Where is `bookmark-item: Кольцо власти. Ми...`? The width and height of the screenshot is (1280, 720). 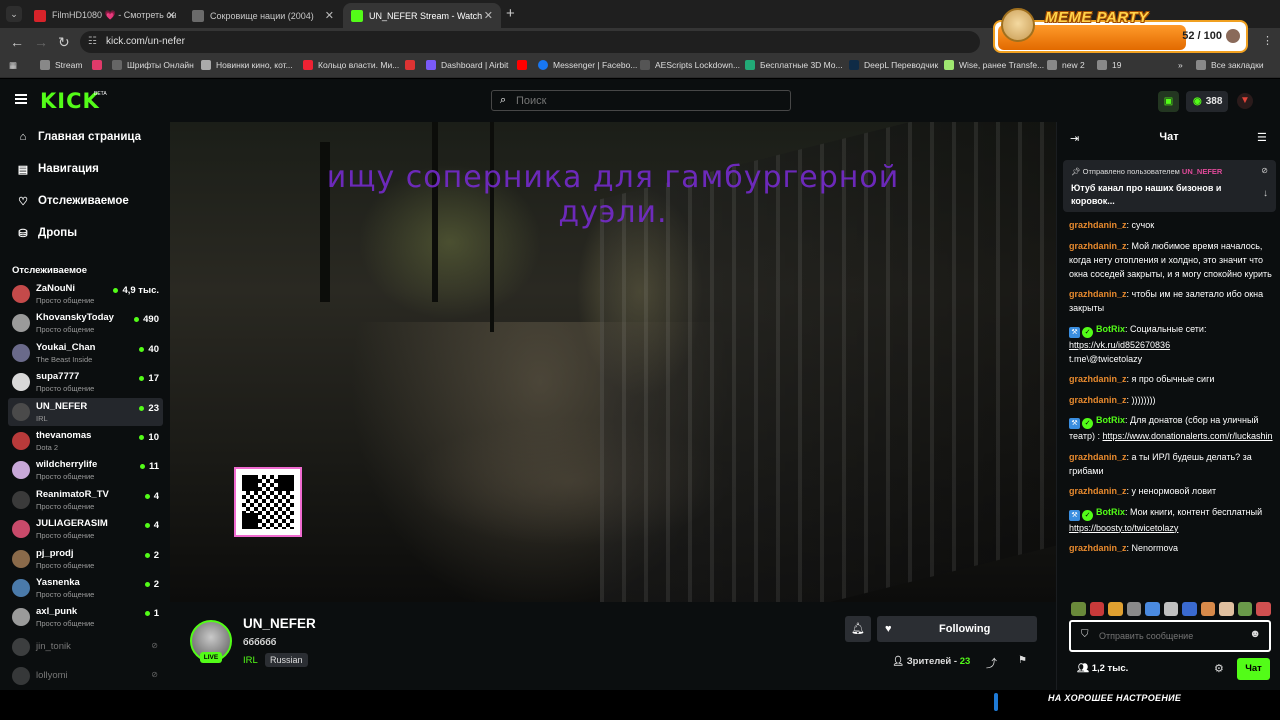 bookmark-item: Кольцо власти. Ми... is located at coordinates (351, 65).